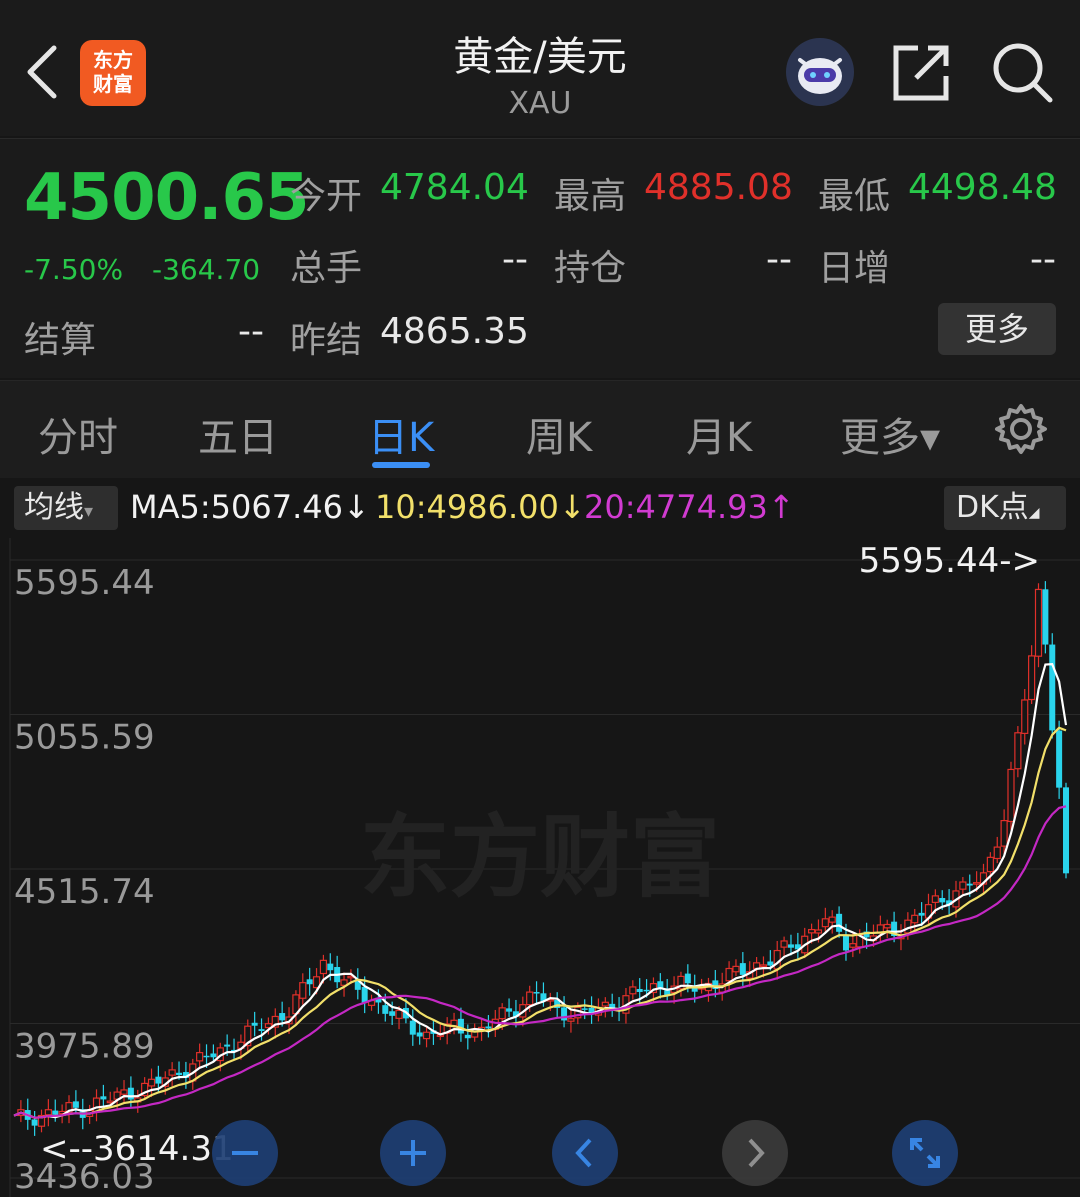 The image size is (1080, 1197). I want to click on prev-settle-label: 昨结, so click(326, 340).